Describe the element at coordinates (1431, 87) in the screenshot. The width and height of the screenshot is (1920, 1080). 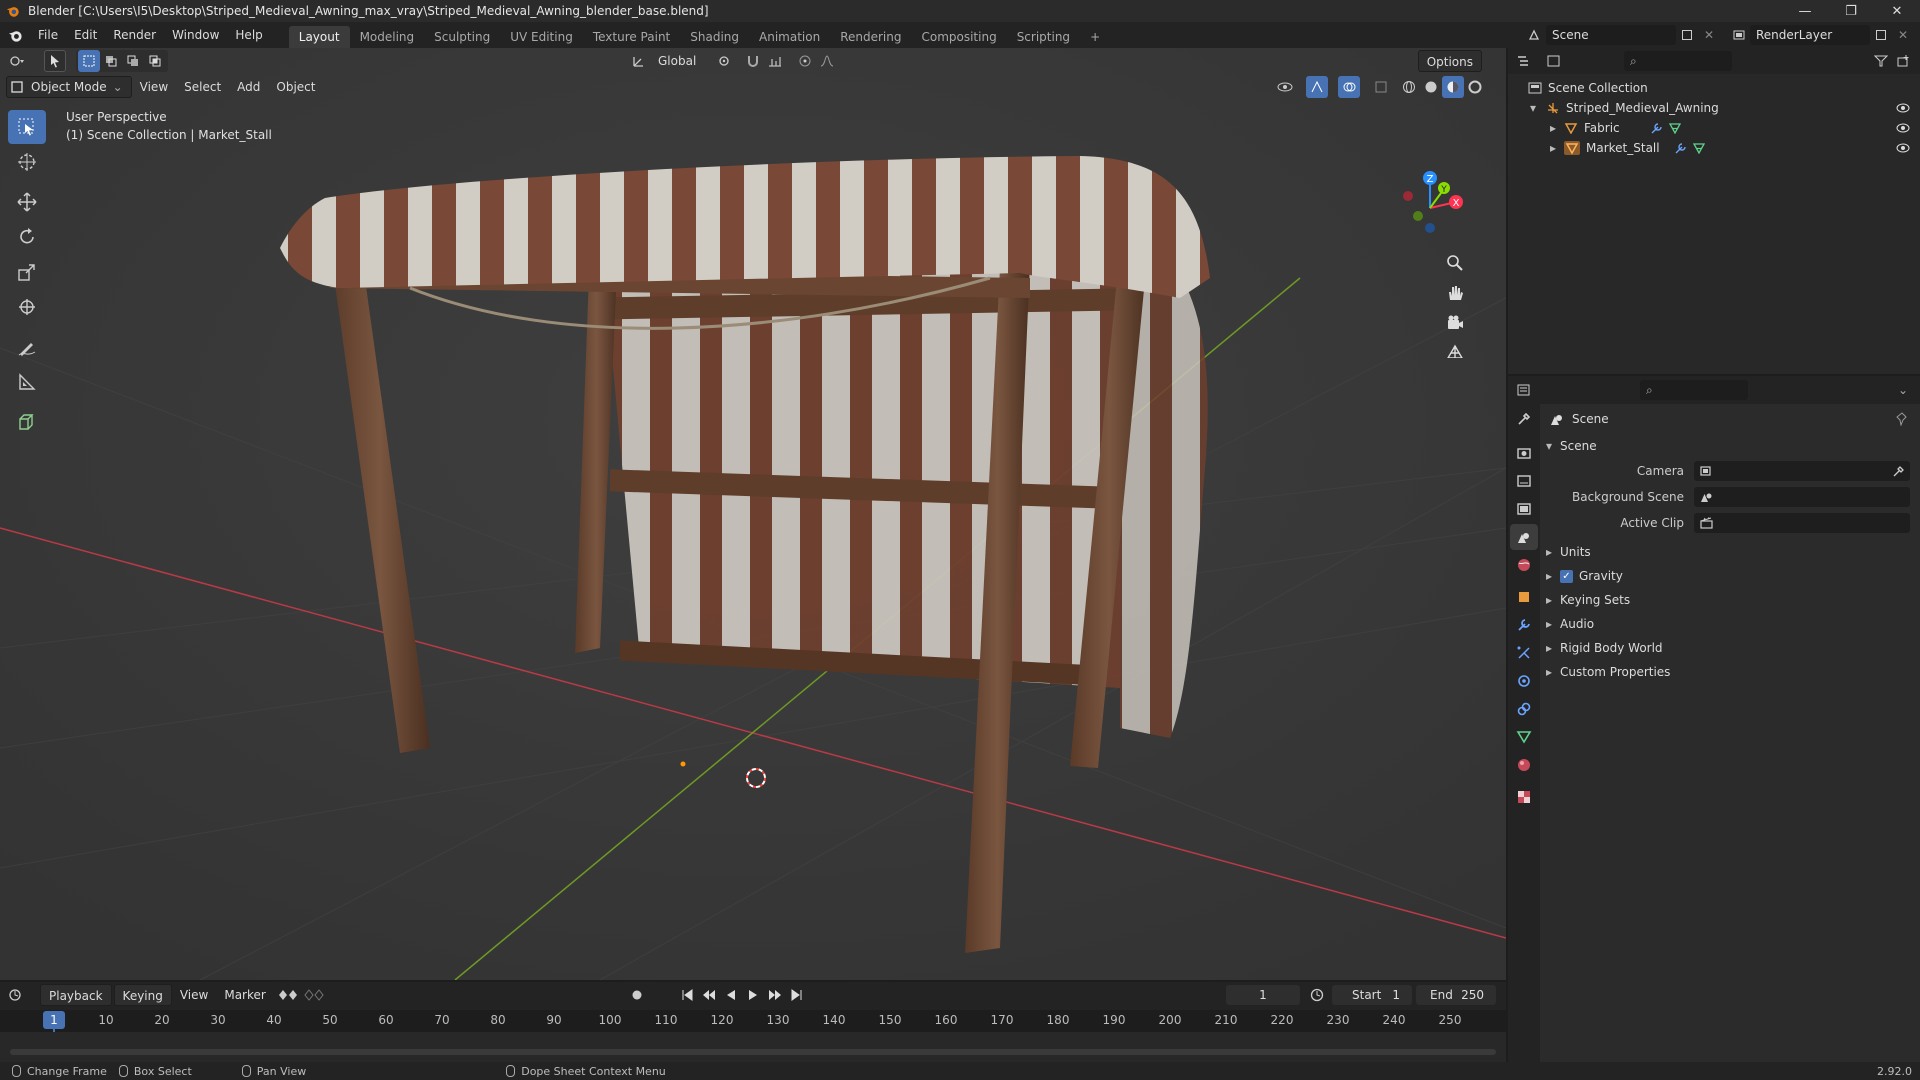
I see `shading-solid-icon` at that location.